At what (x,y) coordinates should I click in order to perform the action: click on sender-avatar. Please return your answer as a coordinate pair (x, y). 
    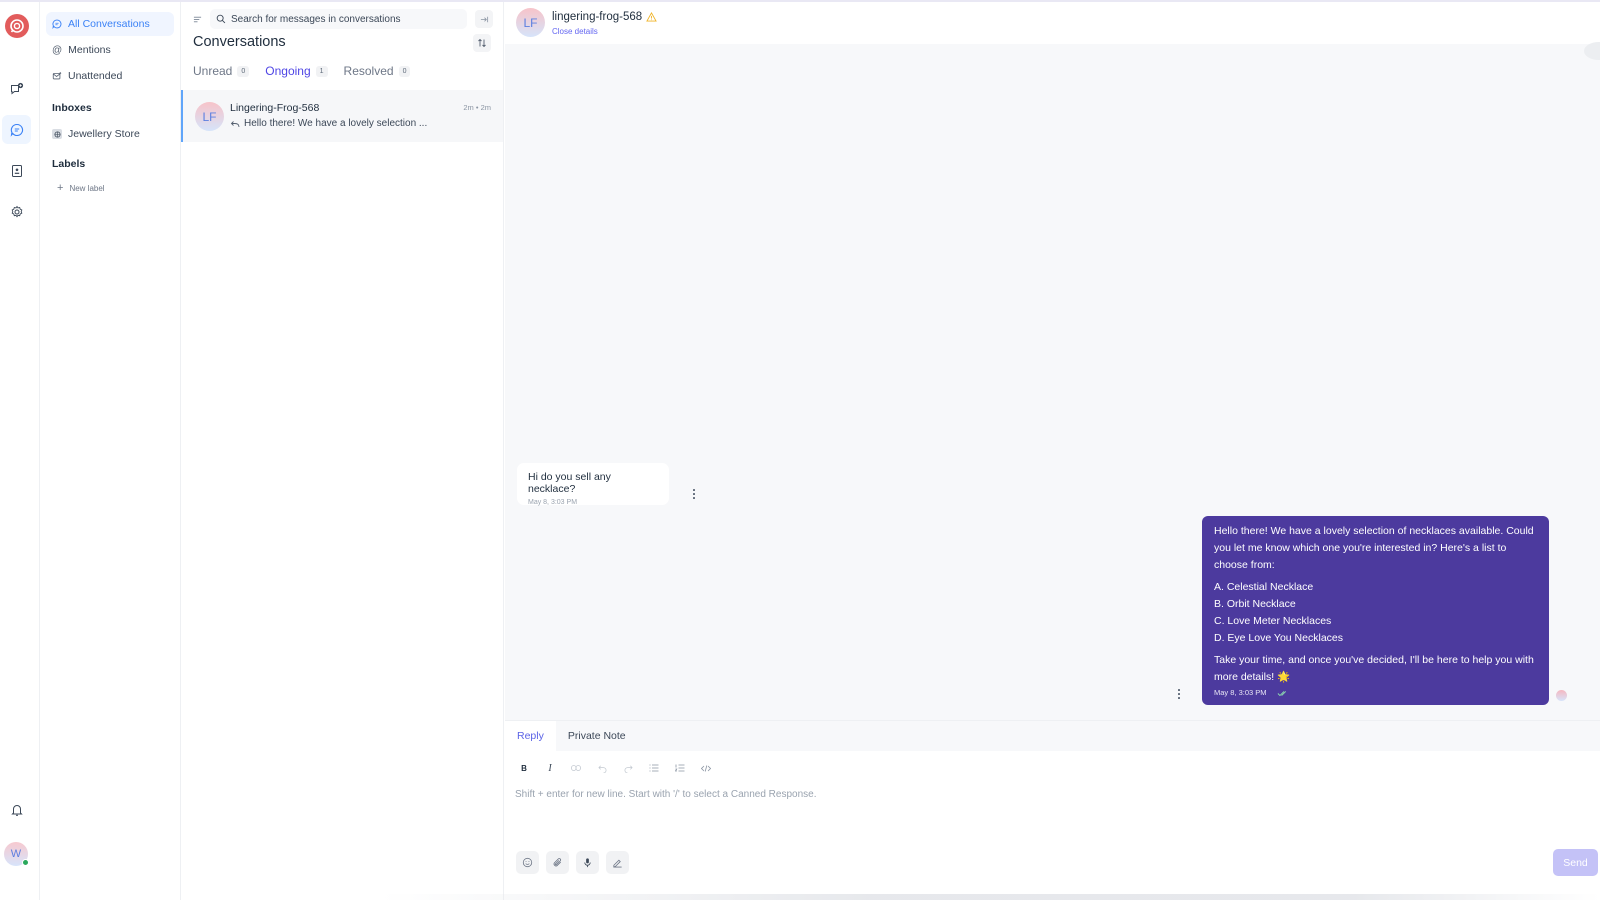
    Looking at the image, I should click on (1561, 695).